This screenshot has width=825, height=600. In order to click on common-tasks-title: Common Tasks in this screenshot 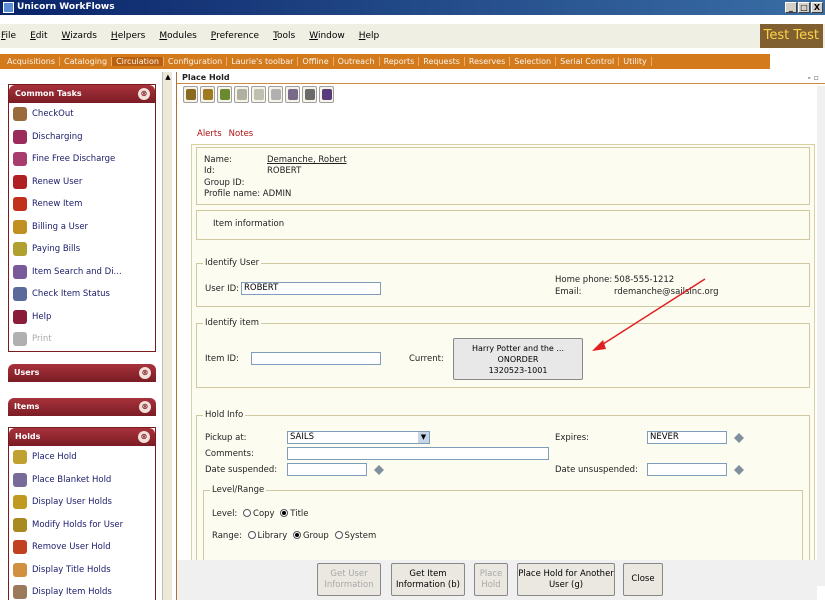, I will do `click(48, 93)`.